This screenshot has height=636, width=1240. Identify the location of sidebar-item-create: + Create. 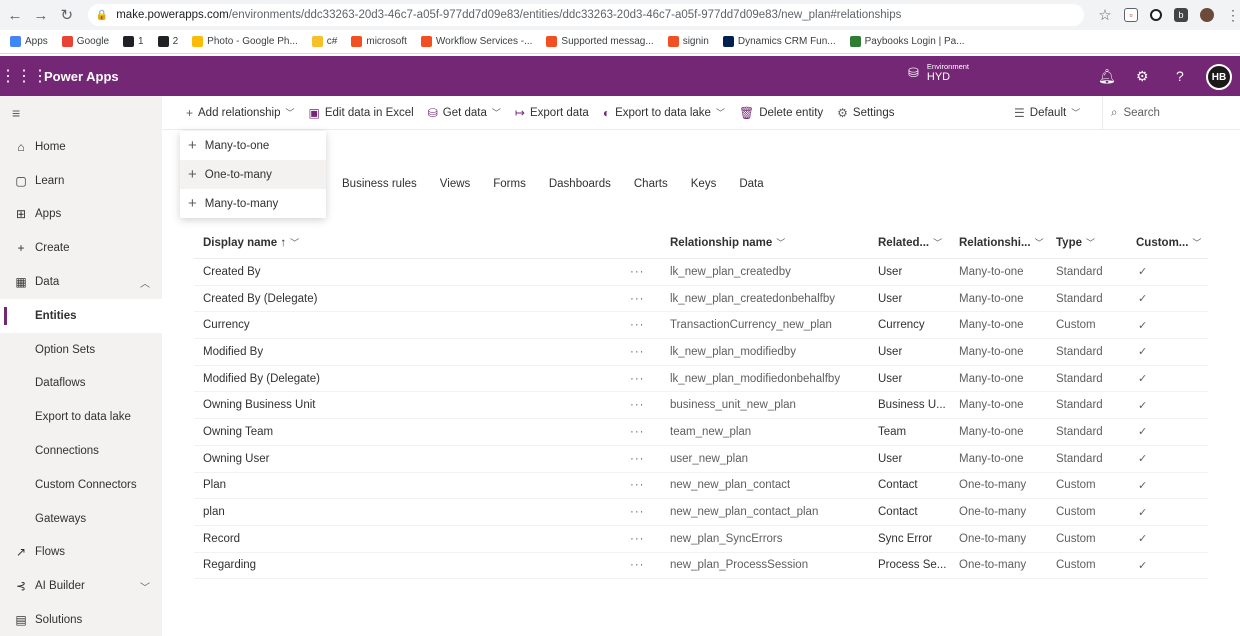
(81, 248).